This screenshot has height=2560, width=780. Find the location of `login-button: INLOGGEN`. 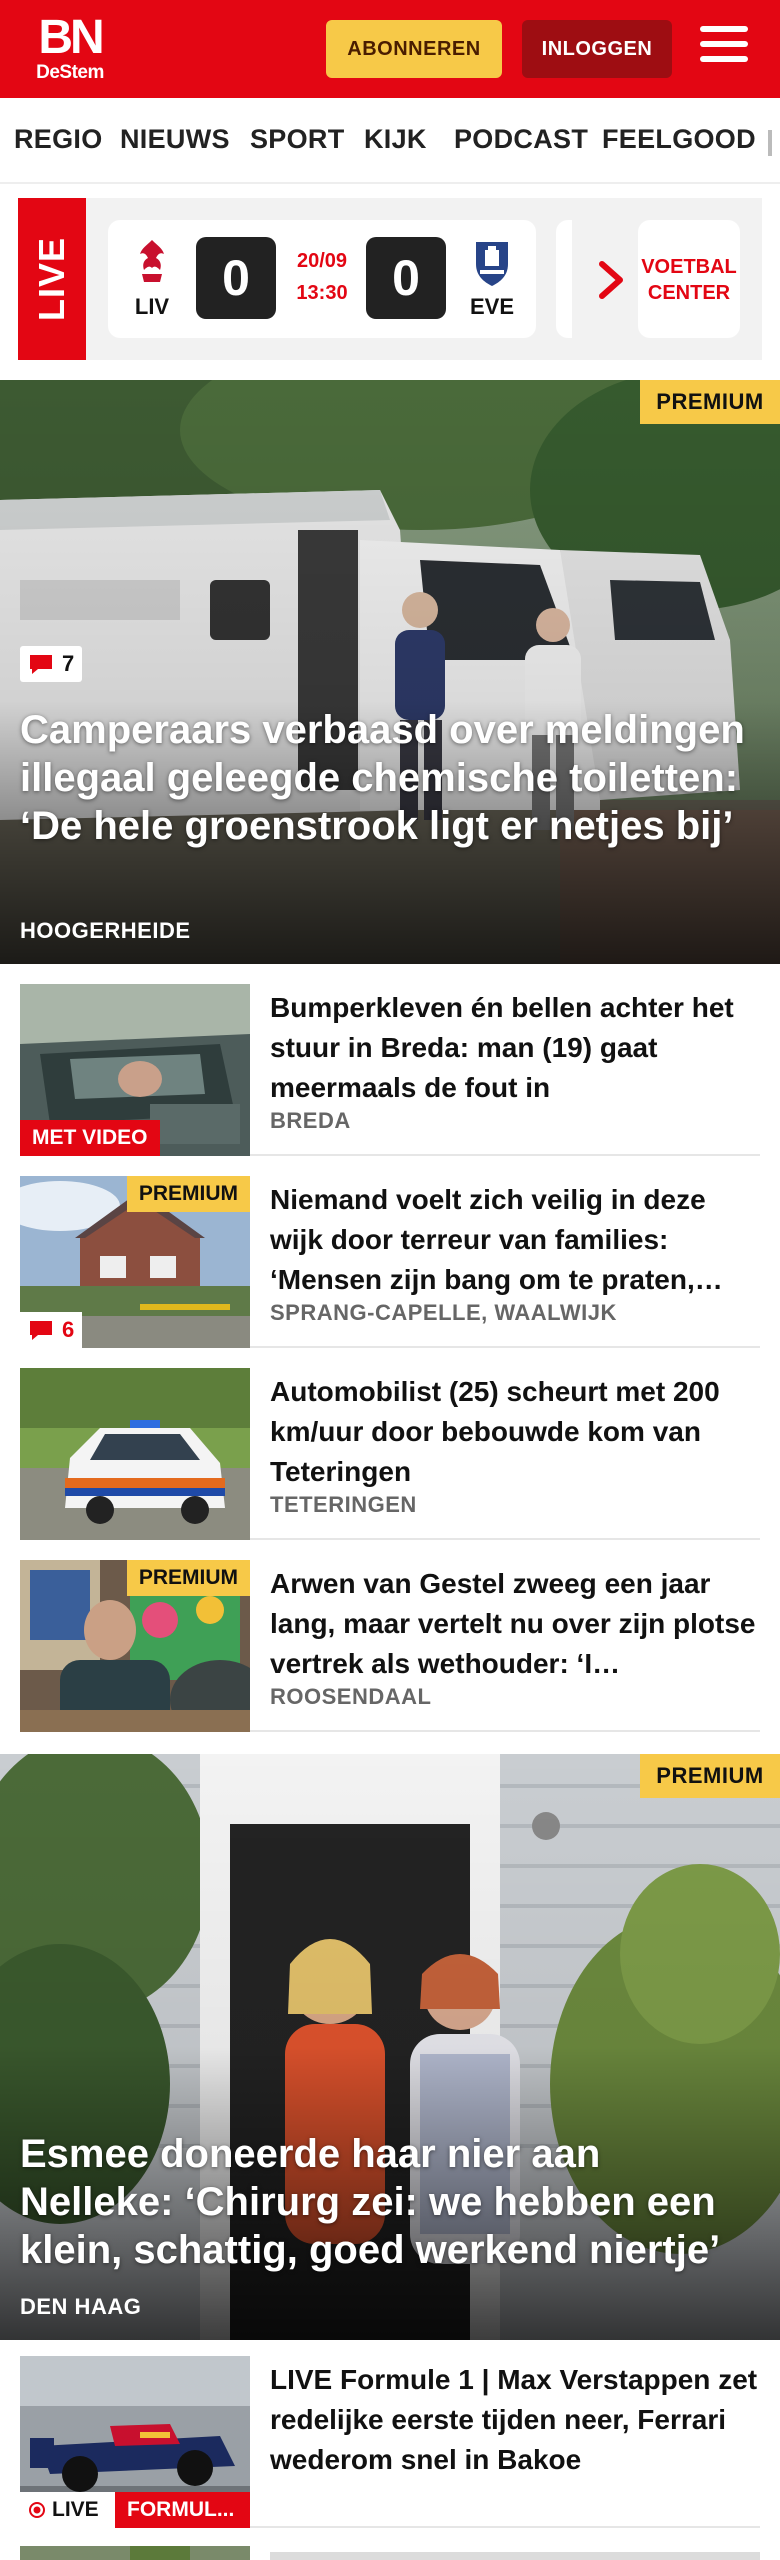

login-button: INLOGGEN is located at coordinates (597, 49).